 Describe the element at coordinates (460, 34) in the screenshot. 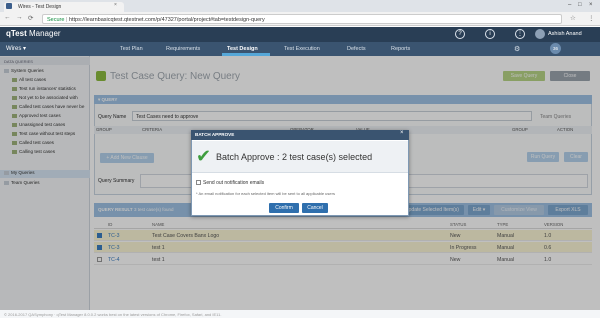

I see `help-icon: ?` at that location.